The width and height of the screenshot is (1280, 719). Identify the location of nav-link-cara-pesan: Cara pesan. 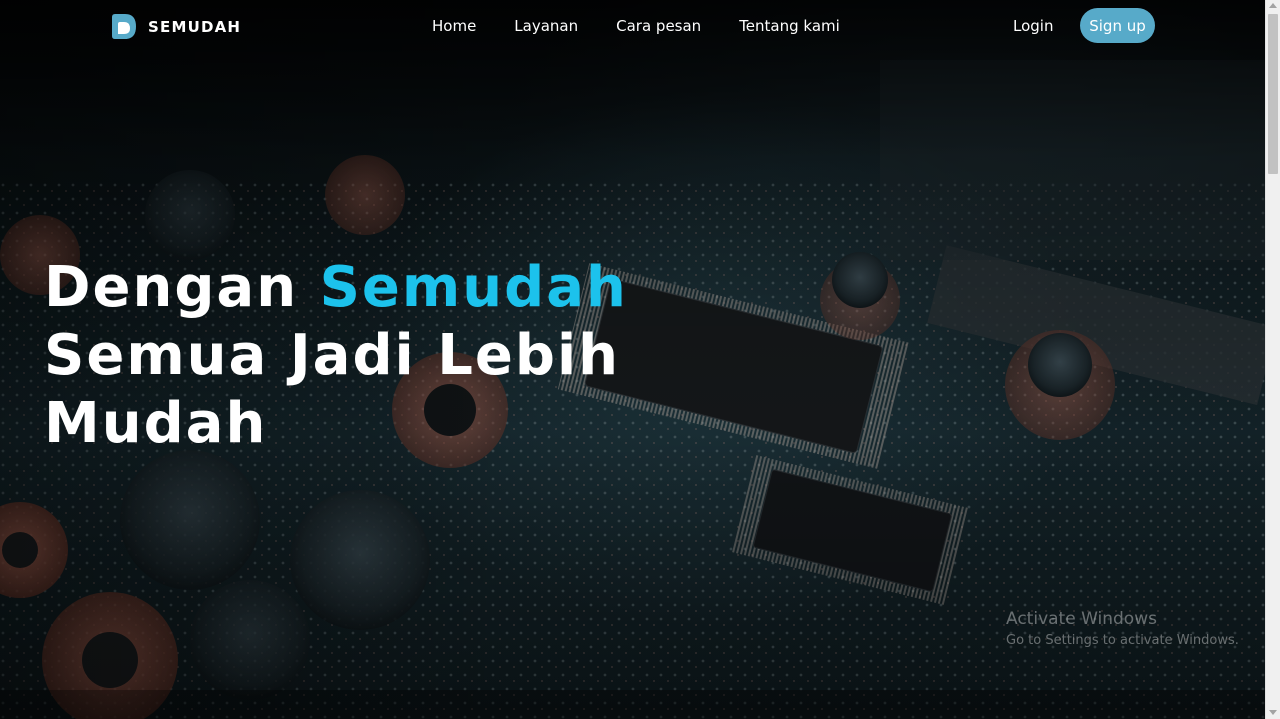
(658, 26).